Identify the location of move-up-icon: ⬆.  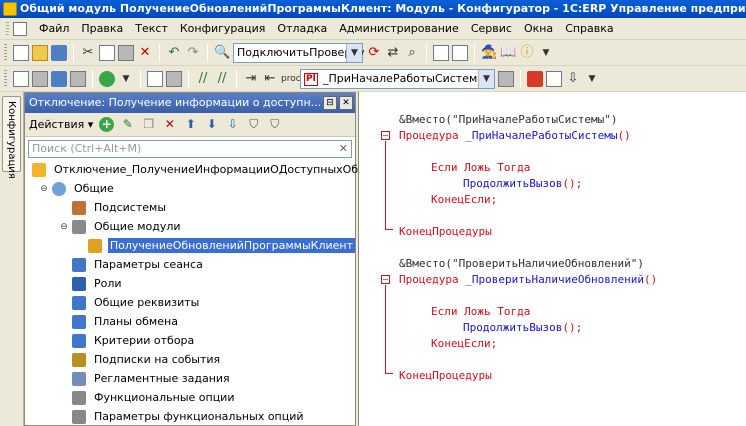
(190, 124).